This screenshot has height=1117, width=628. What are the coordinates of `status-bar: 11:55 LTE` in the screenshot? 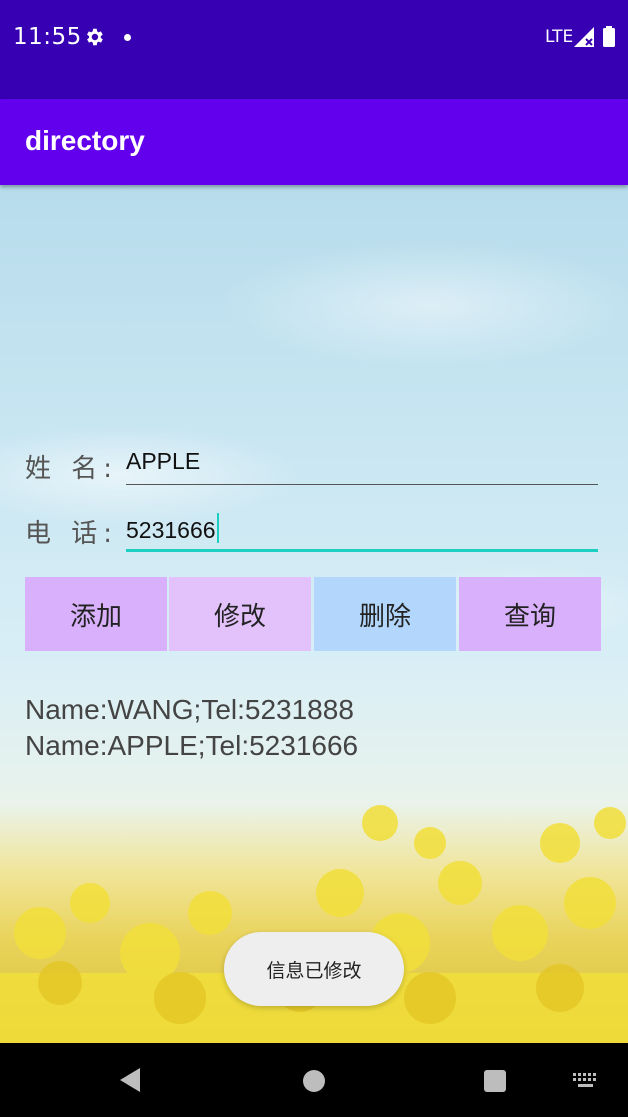 It's located at (314, 49).